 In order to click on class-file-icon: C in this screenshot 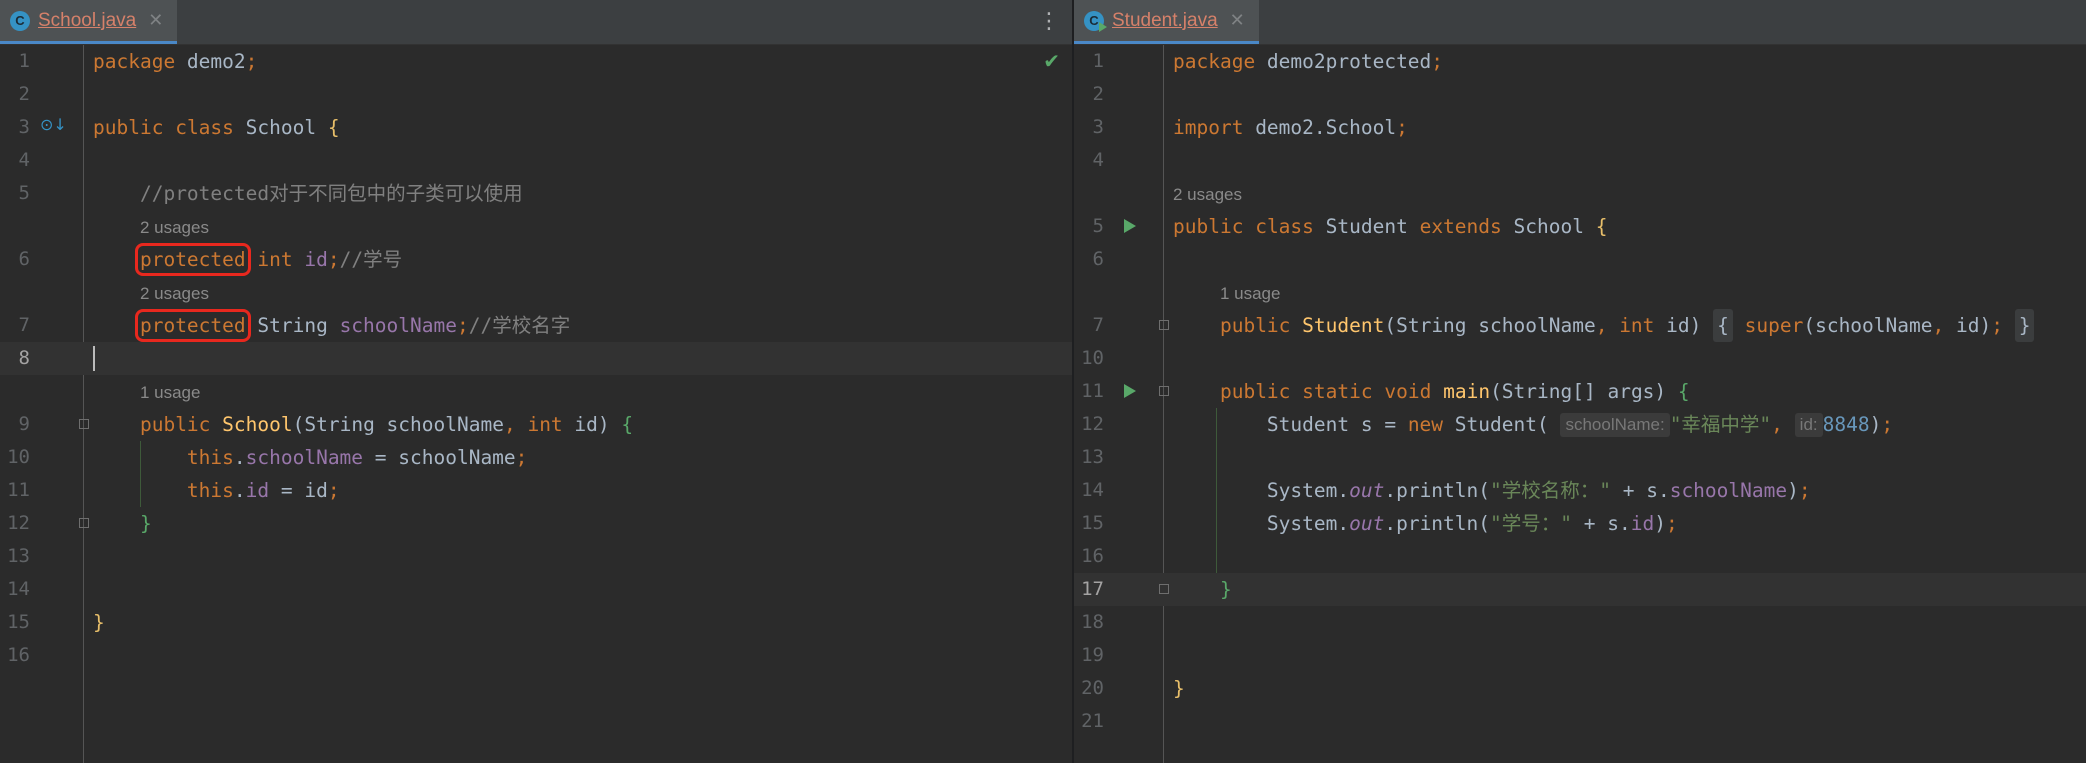, I will do `click(20, 20)`.